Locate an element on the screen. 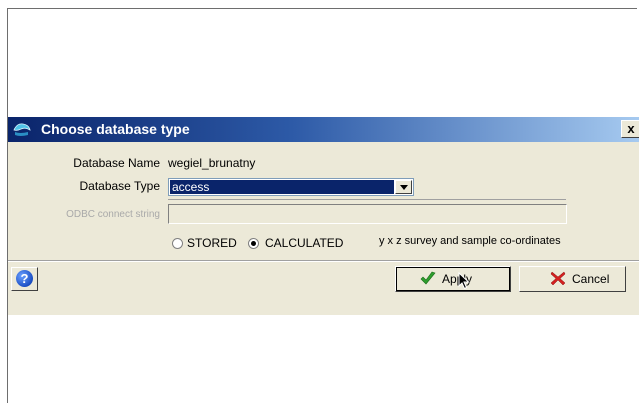  apply-button: Apply is located at coordinates (453, 279).